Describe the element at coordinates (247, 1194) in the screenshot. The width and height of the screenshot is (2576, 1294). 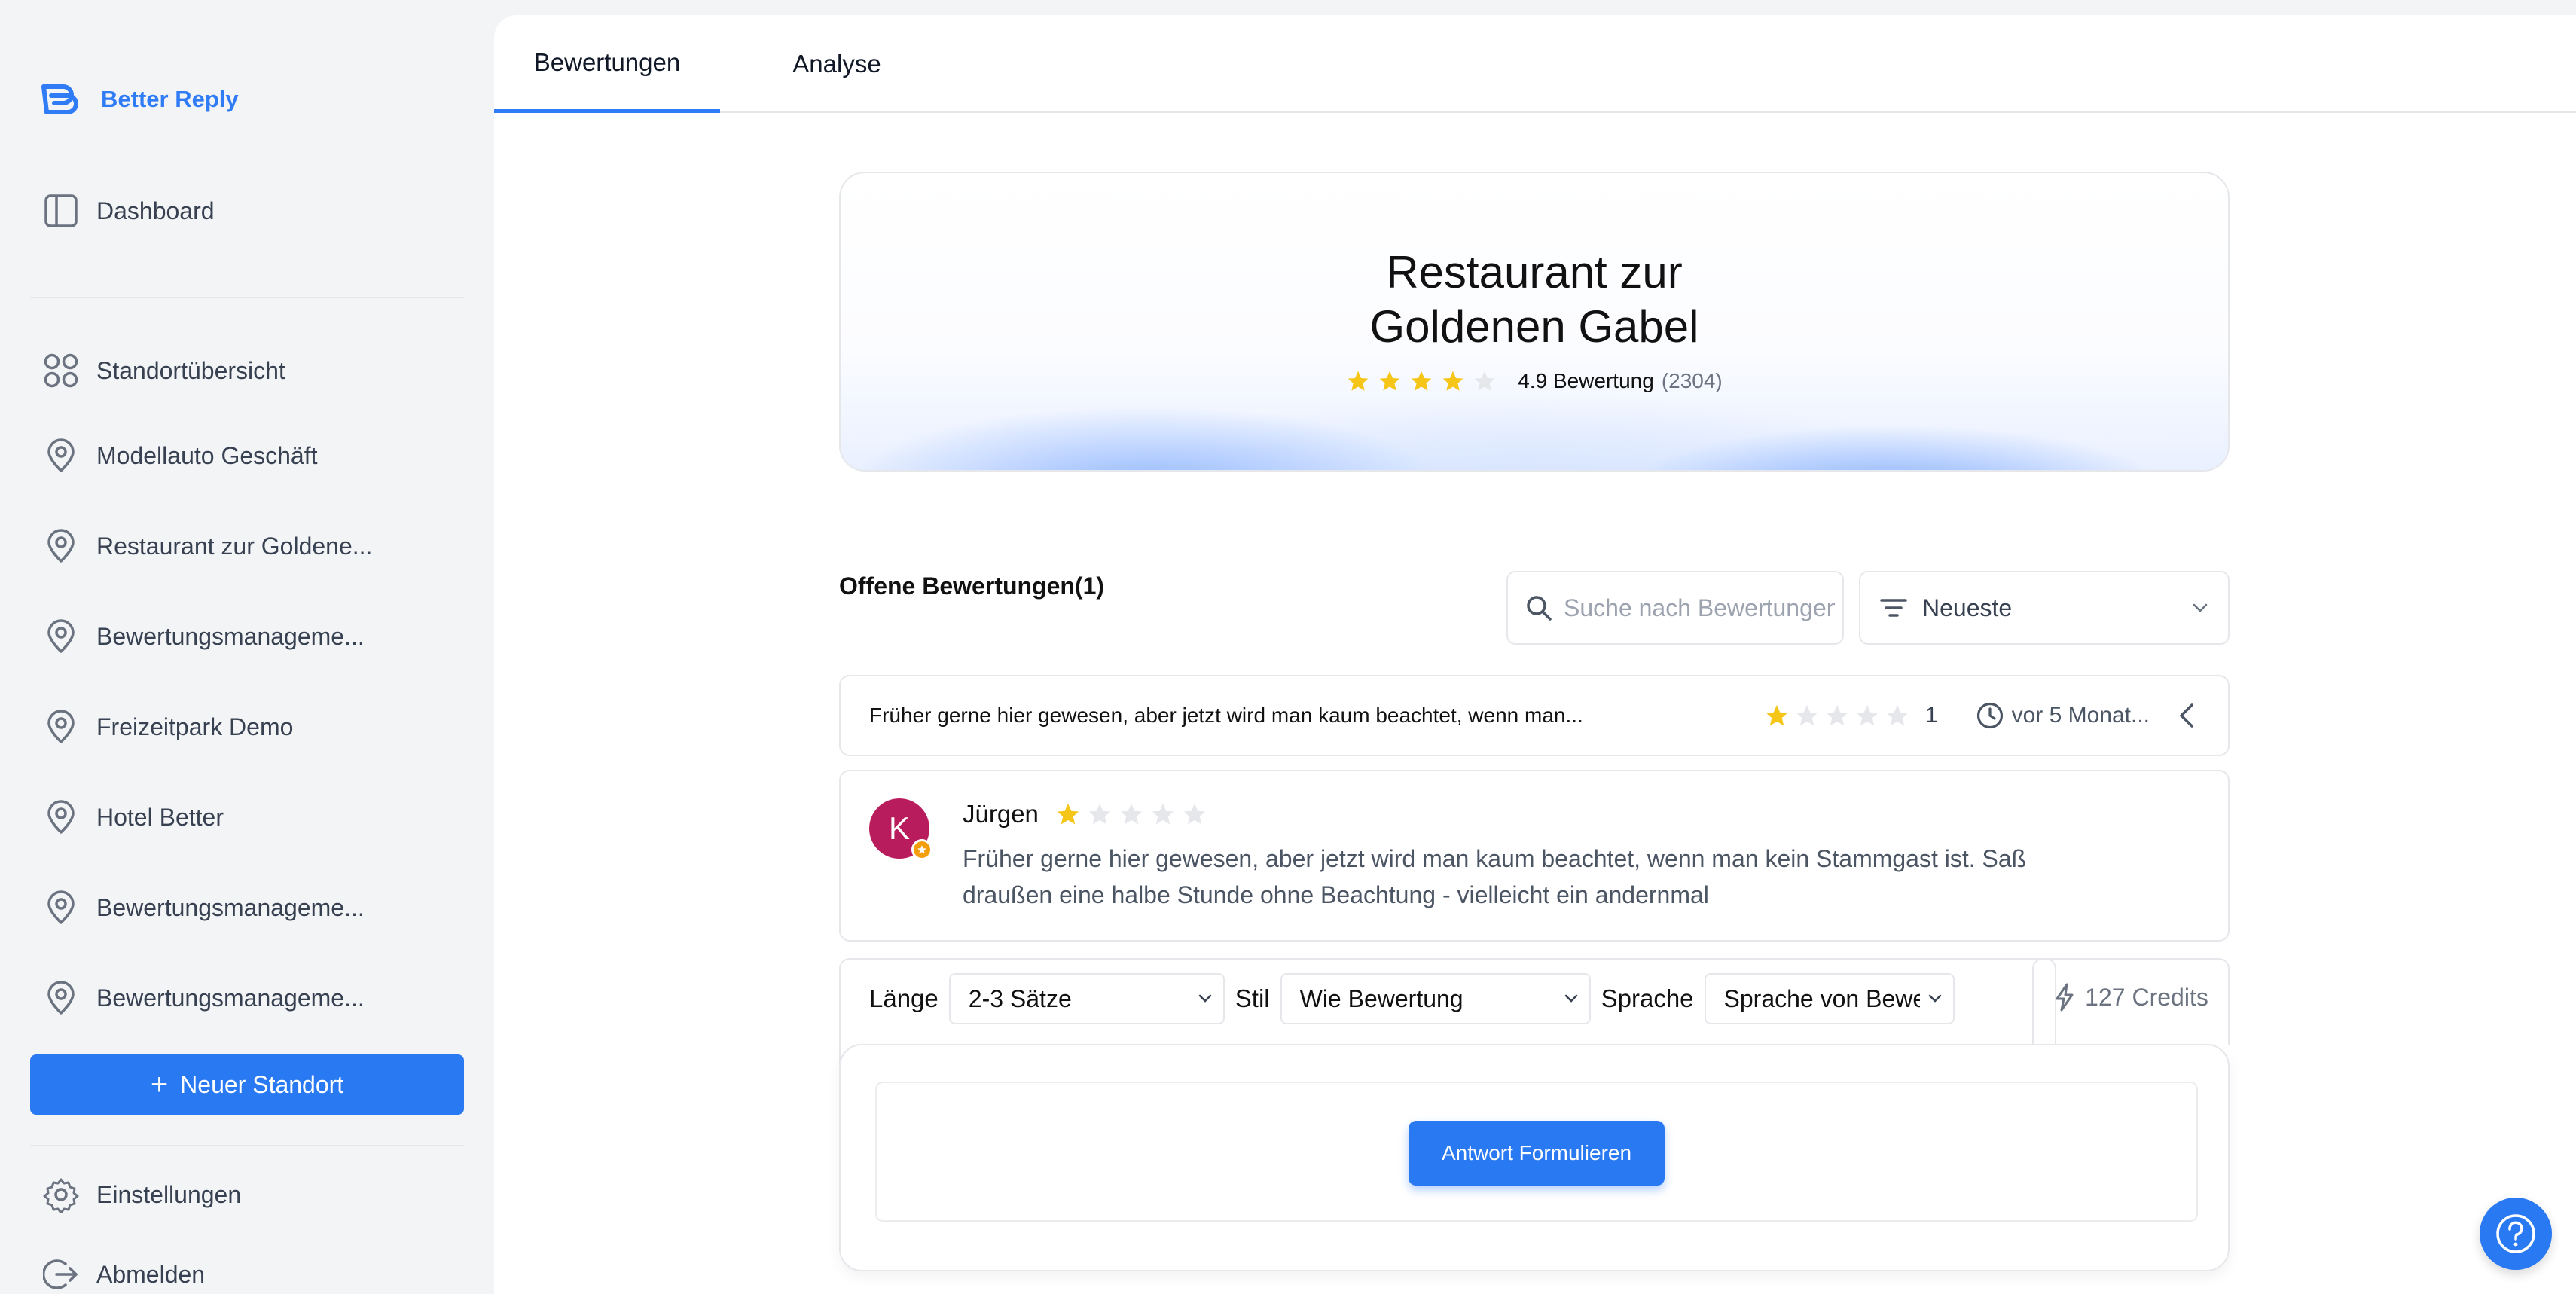
I see `sidebar-item-settings: Einstellungen` at that location.